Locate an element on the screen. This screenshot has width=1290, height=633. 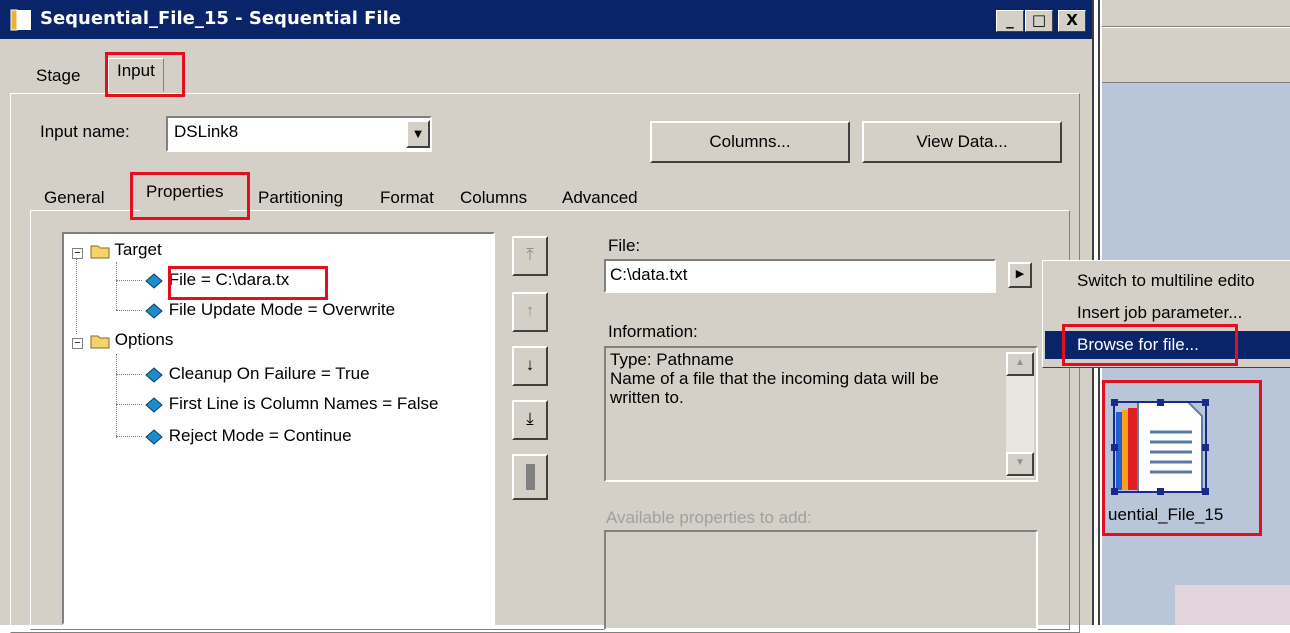
move-down-icon: ↓ is located at coordinates (530, 366).